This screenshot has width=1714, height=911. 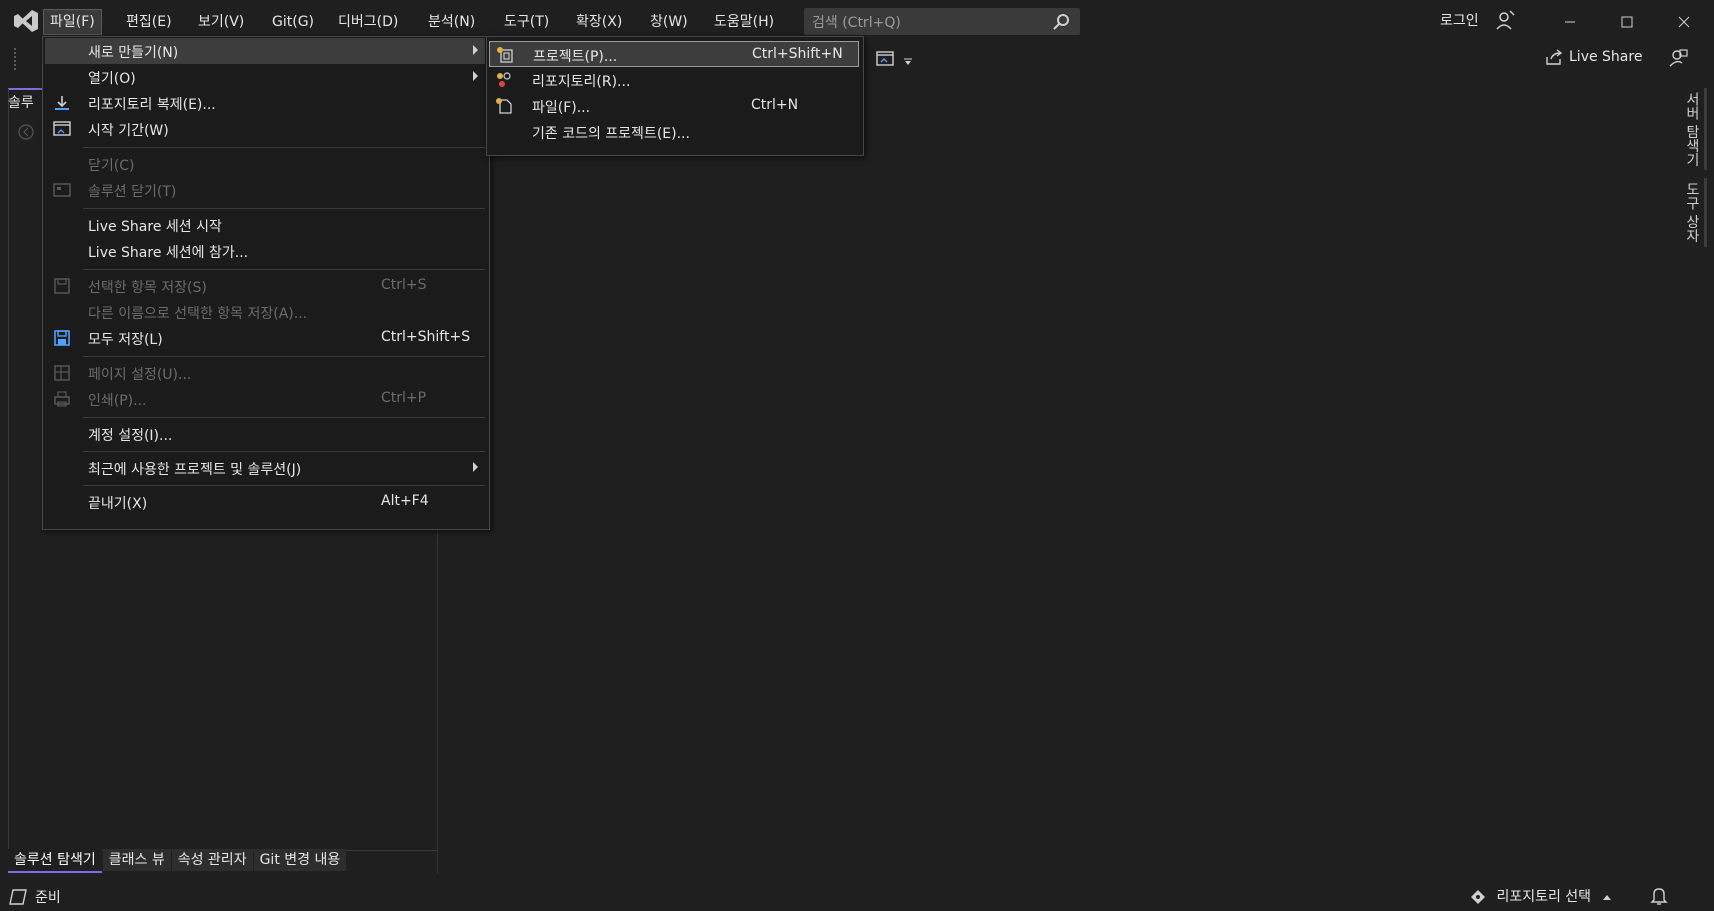 What do you see at coordinates (265, 338) in the screenshot?
I see `menu-item-save-all: 모두 저장(L) Ctrl+Shift+S` at bounding box center [265, 338].